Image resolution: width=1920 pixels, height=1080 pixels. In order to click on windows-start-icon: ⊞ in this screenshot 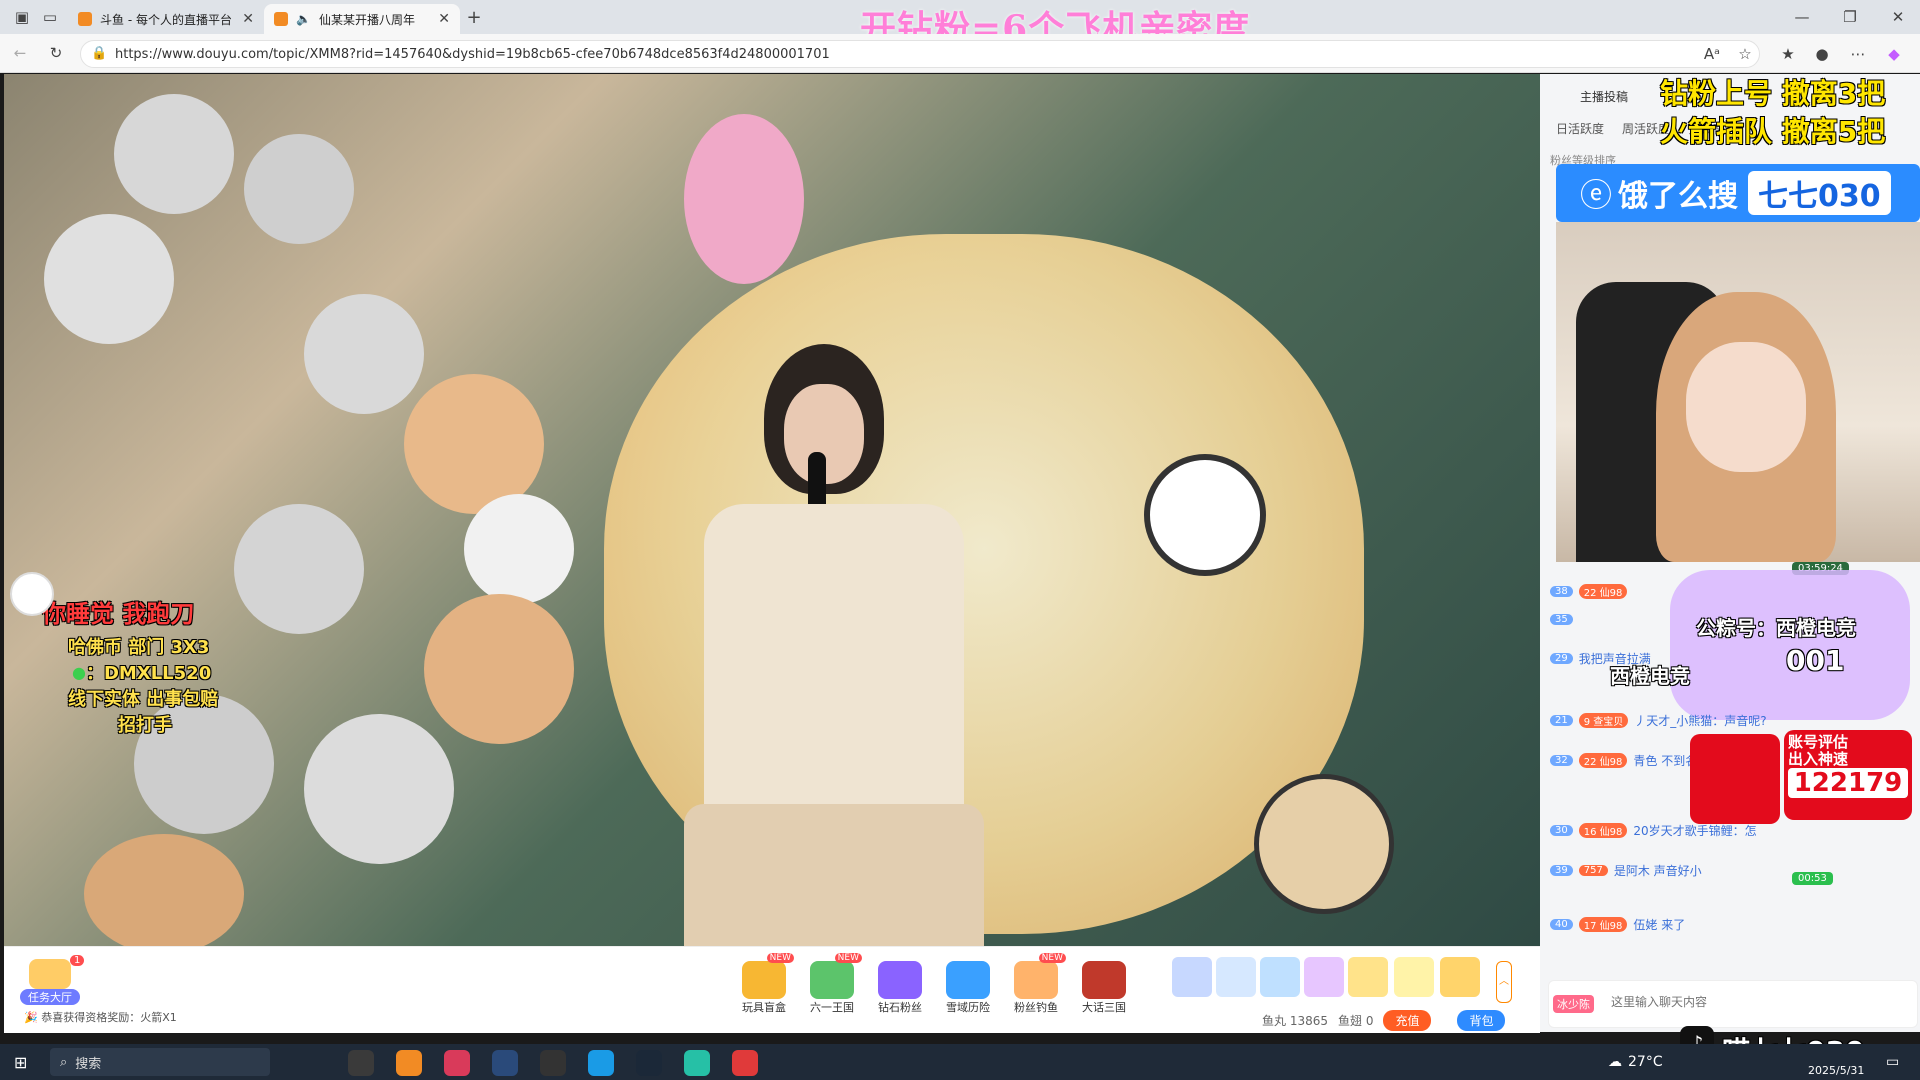, I will do `click(20, 1062)`.